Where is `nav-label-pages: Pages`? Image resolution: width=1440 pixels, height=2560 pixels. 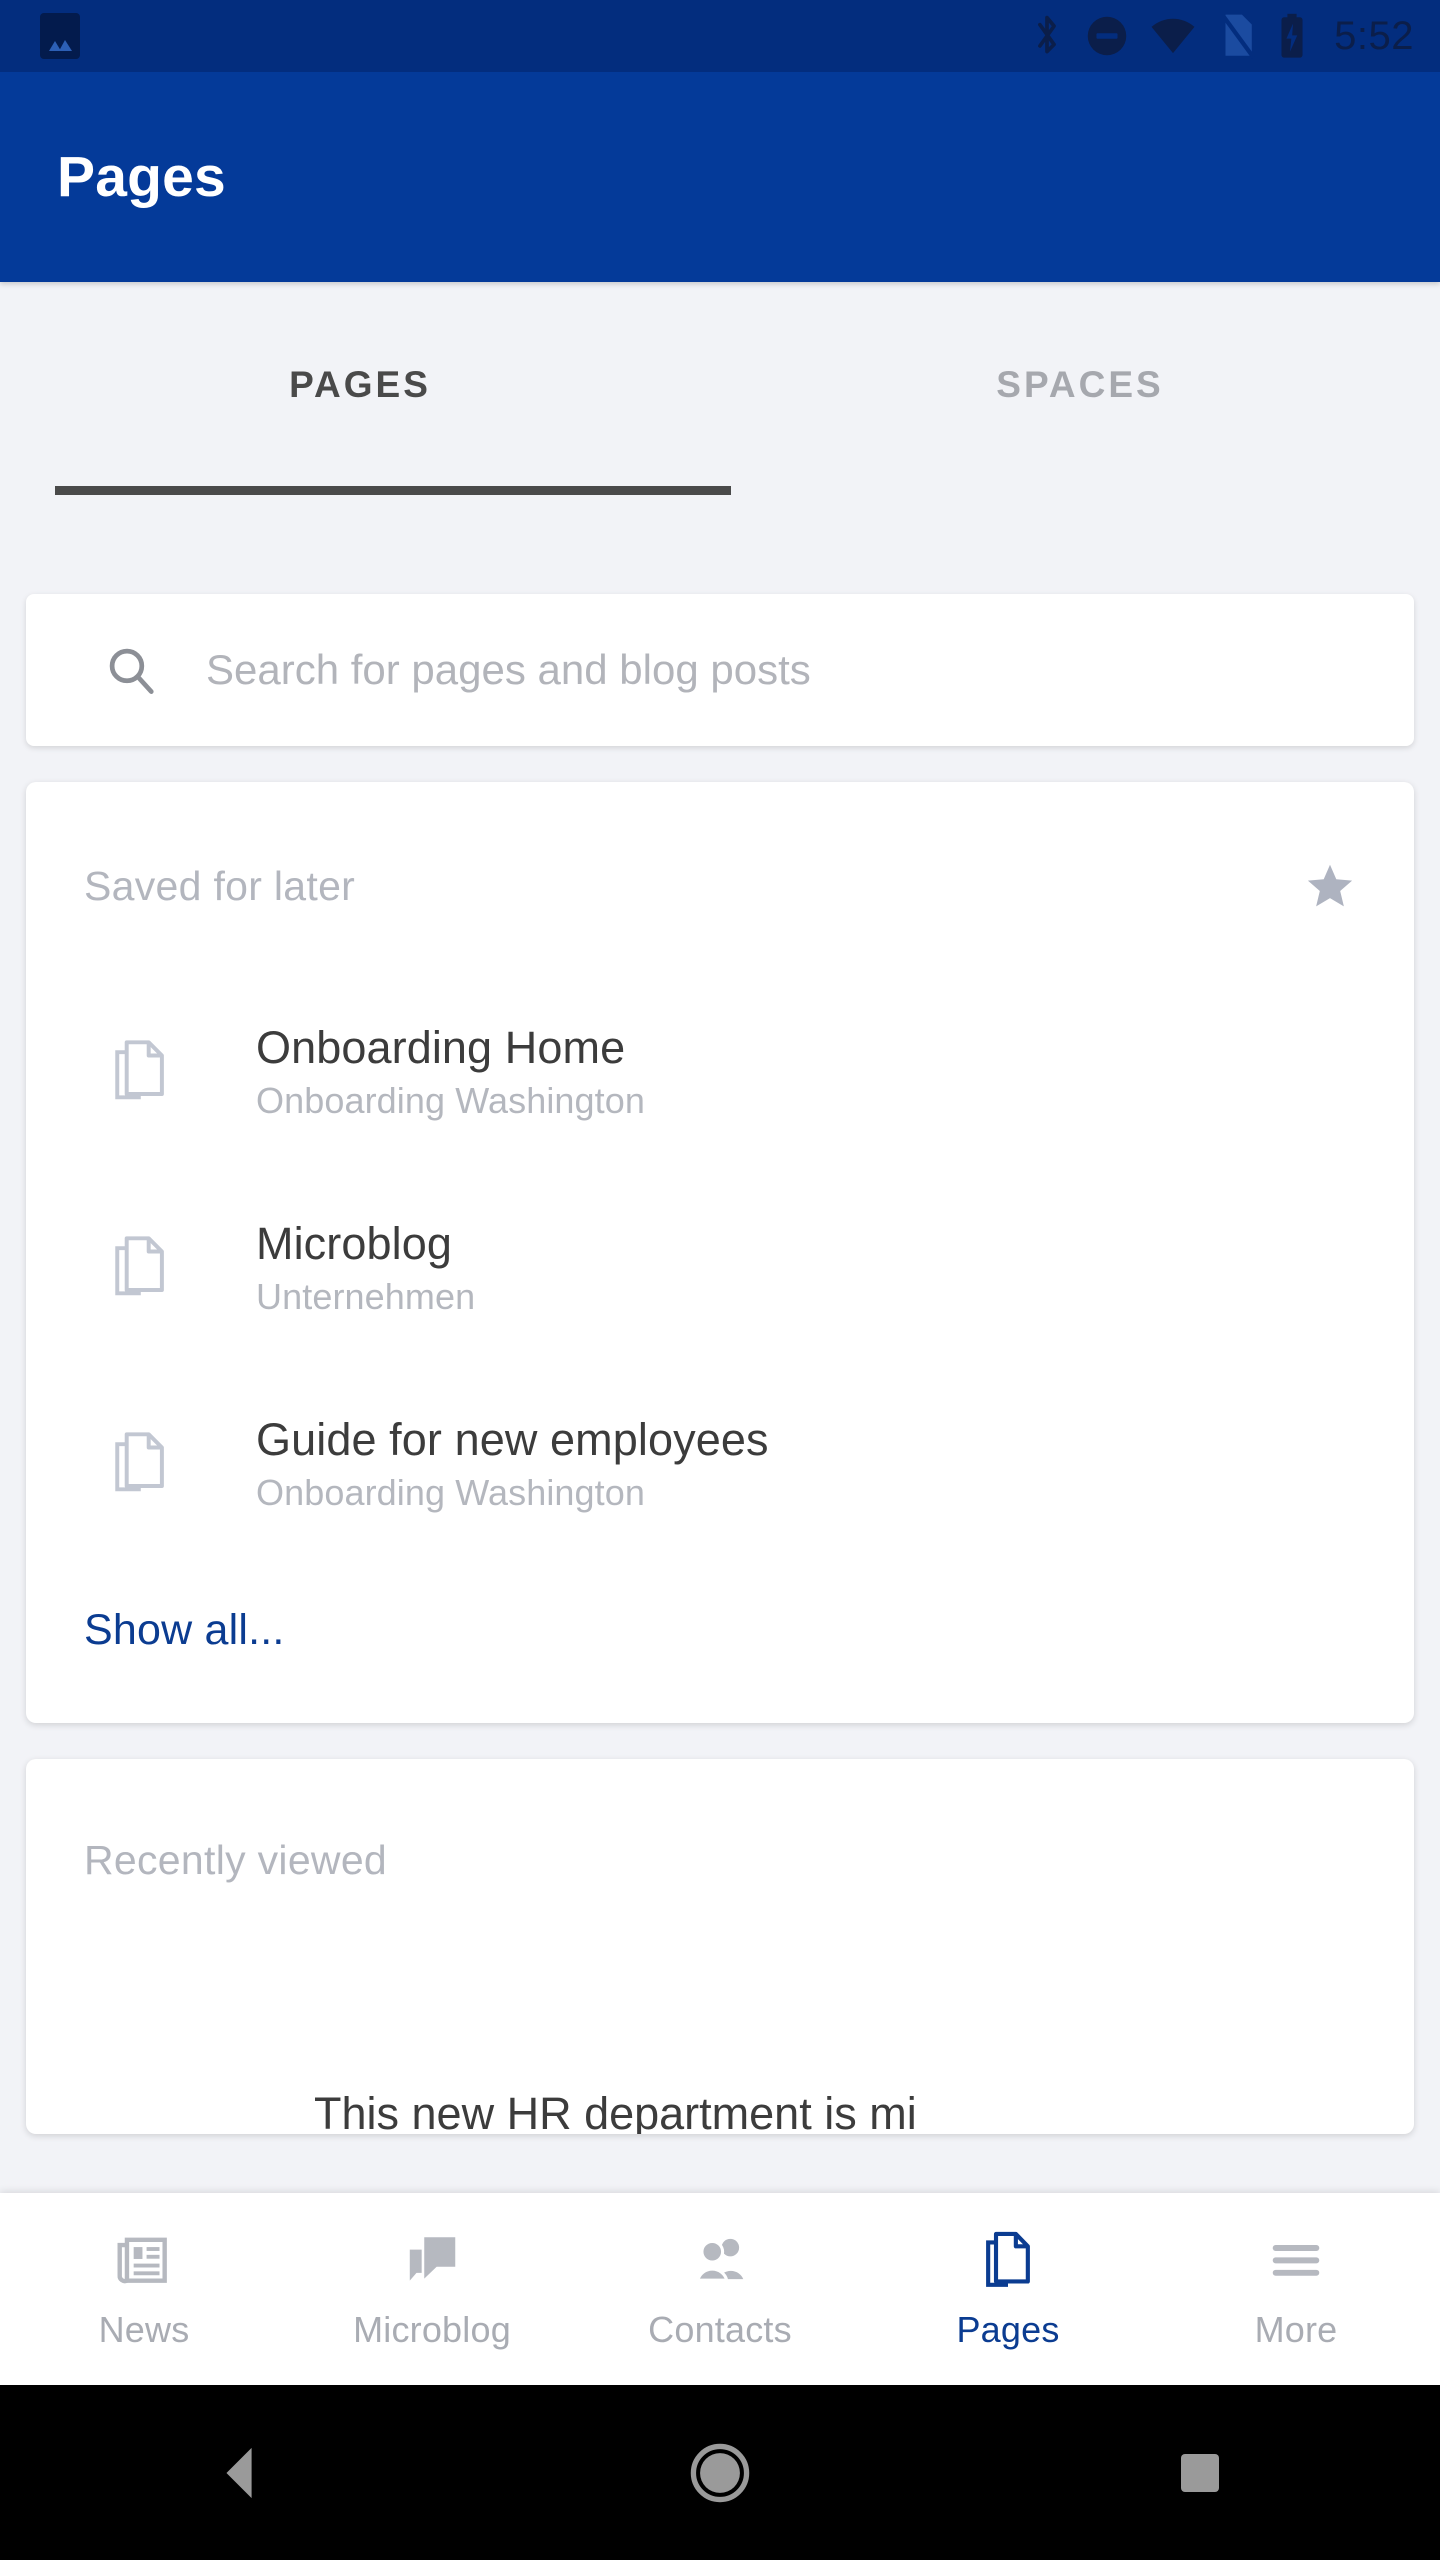 nav-label-pages: Pages is located at coordinates (1008, 2329).